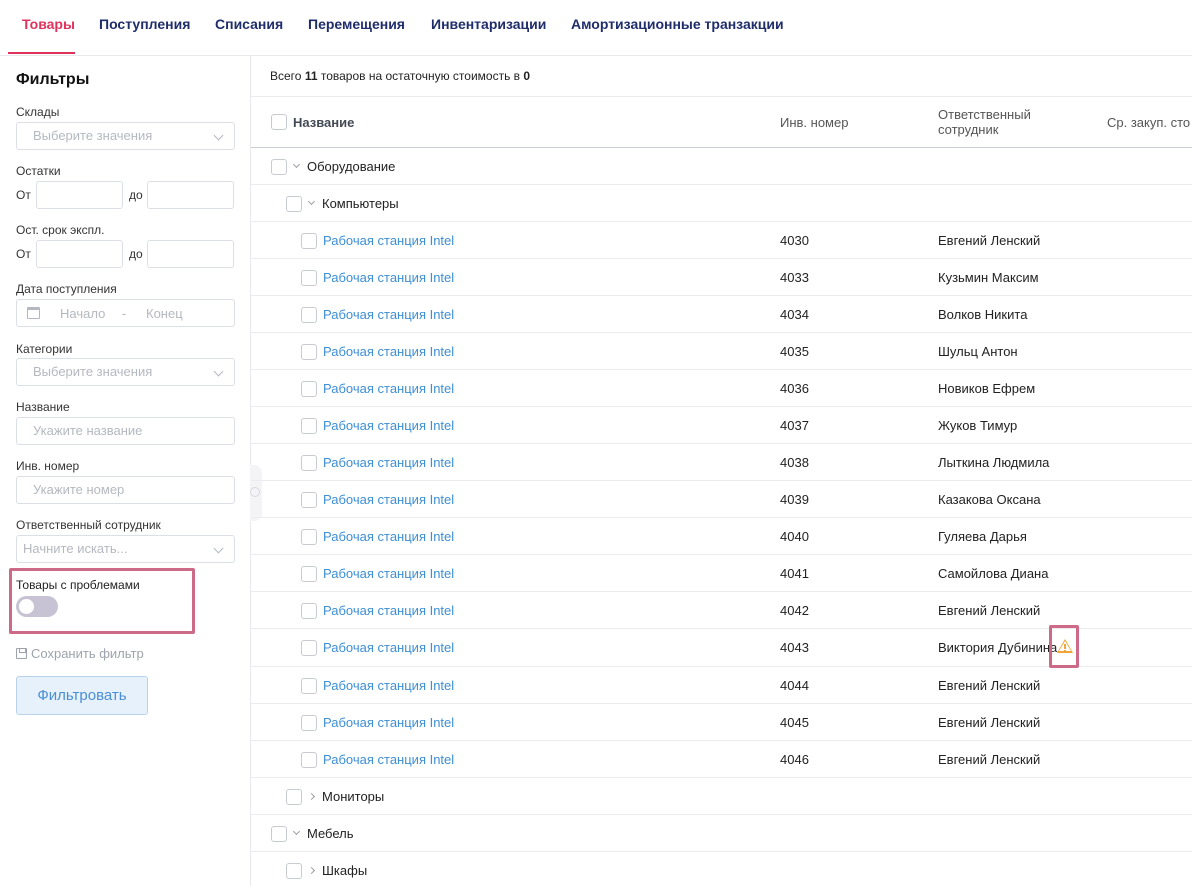  What do you see at coordinates (721, 759) in the screenshot?
I see `table-row: Рабочая станция Intel 4046 Евгений Ленский` at bounding box center [721, 759].